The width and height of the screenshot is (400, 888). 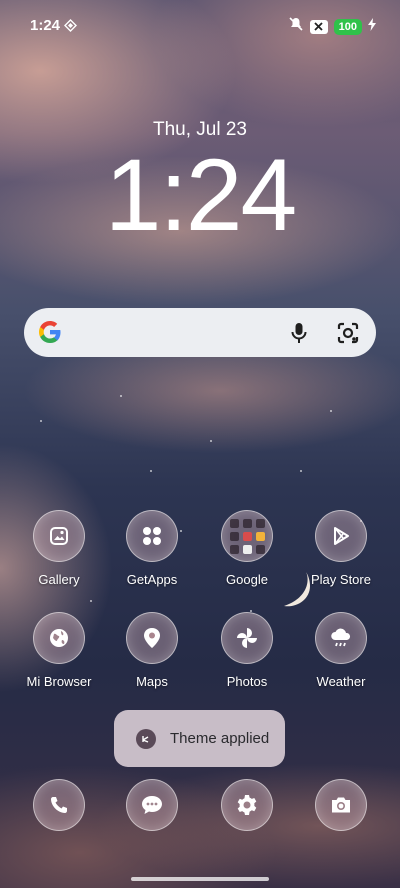 I want to click on home-indicator, so click(x=200, y=879).